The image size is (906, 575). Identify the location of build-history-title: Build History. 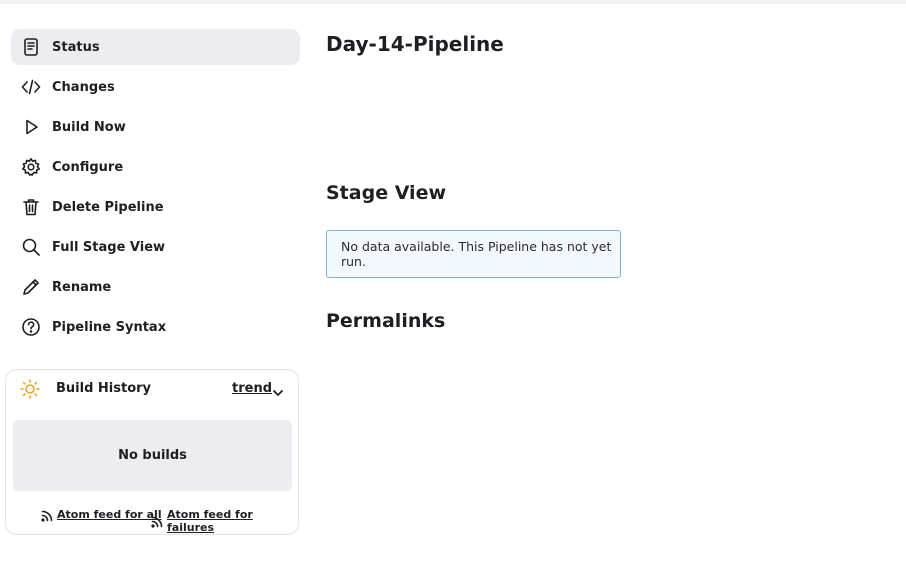
(104, 388).